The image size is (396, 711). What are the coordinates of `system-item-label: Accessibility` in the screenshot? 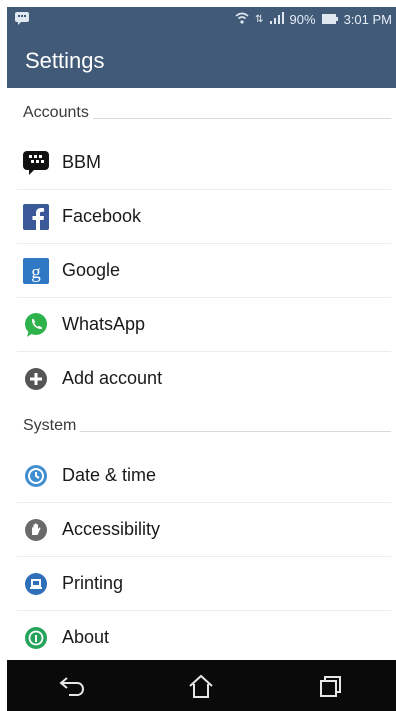 It's located at (111, 529).